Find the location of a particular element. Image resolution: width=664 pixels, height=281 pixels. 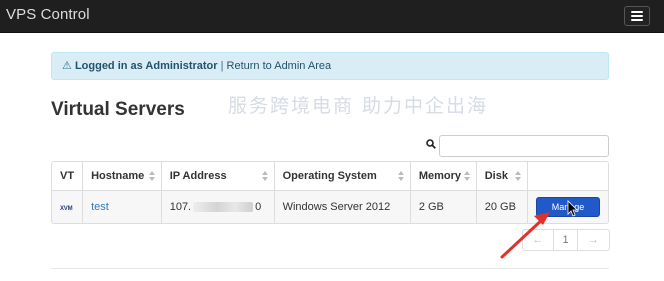

column-header-memory: Memory is located at coordinates (443, 176).